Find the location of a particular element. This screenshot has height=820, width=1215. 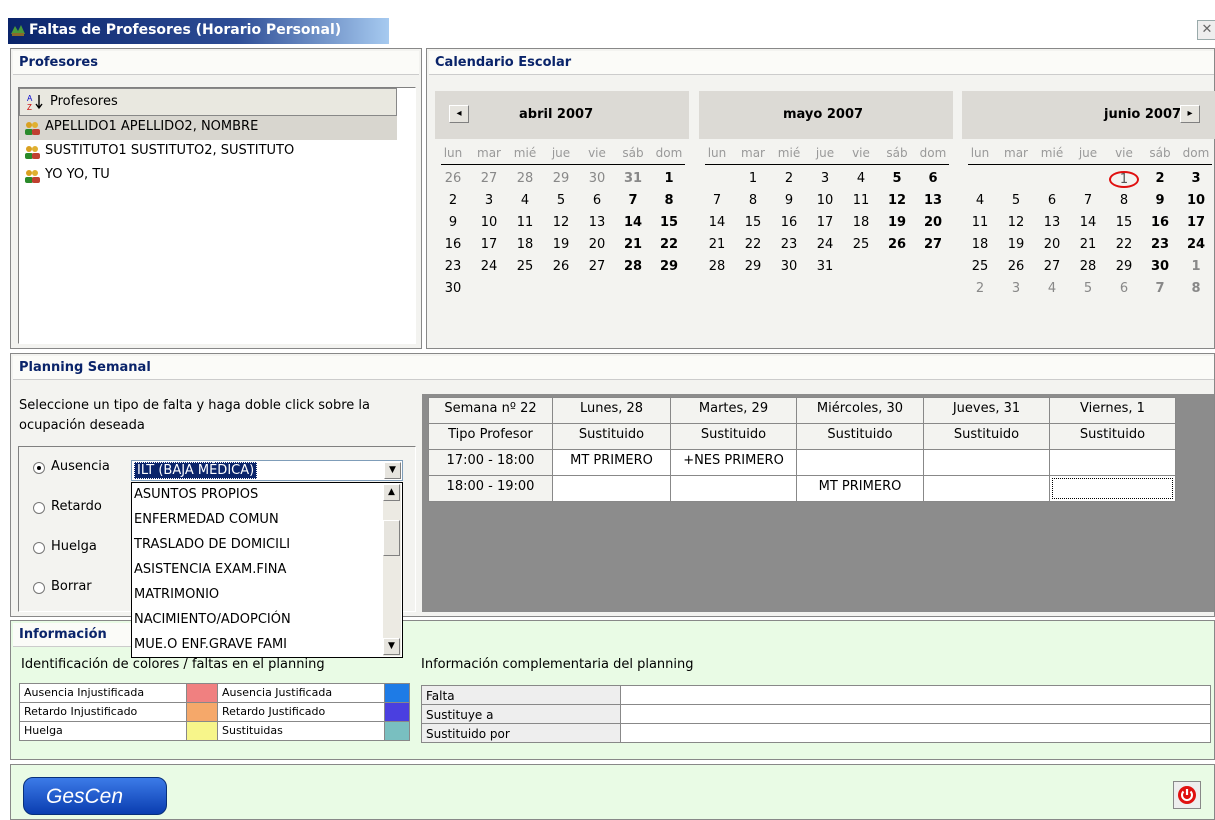

dropdown-option: ENFERMEDAD COMUN is located at coordinates (206, 519).